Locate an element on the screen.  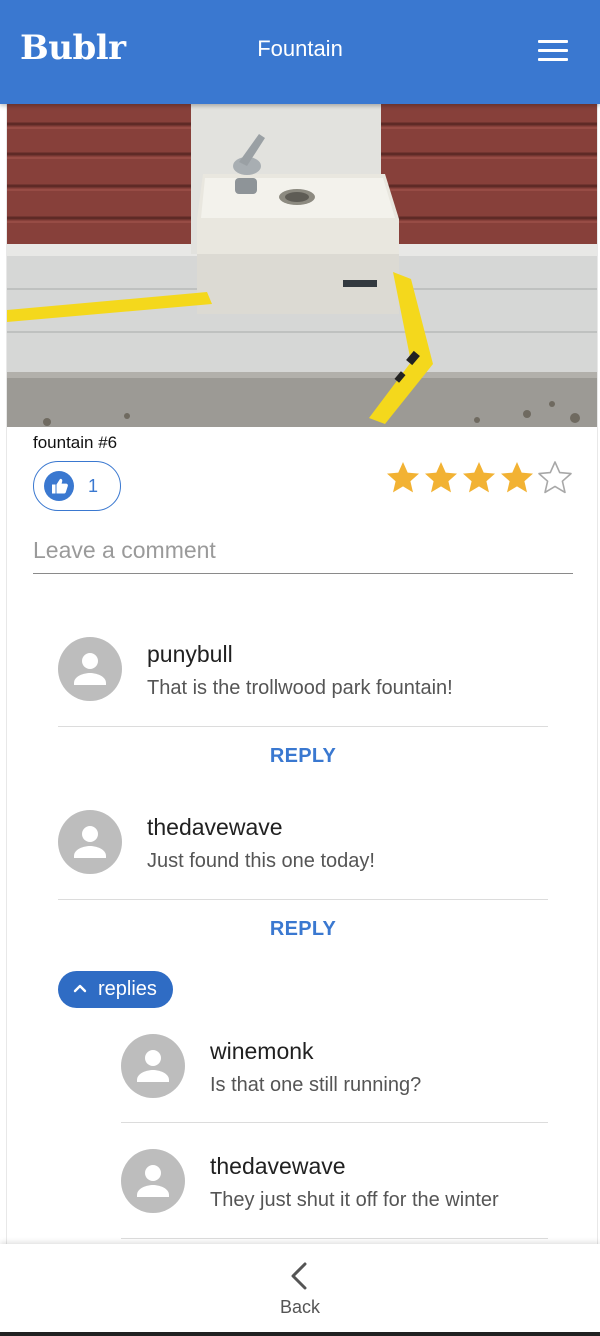
star-rating is located at coordinates (480, 480).